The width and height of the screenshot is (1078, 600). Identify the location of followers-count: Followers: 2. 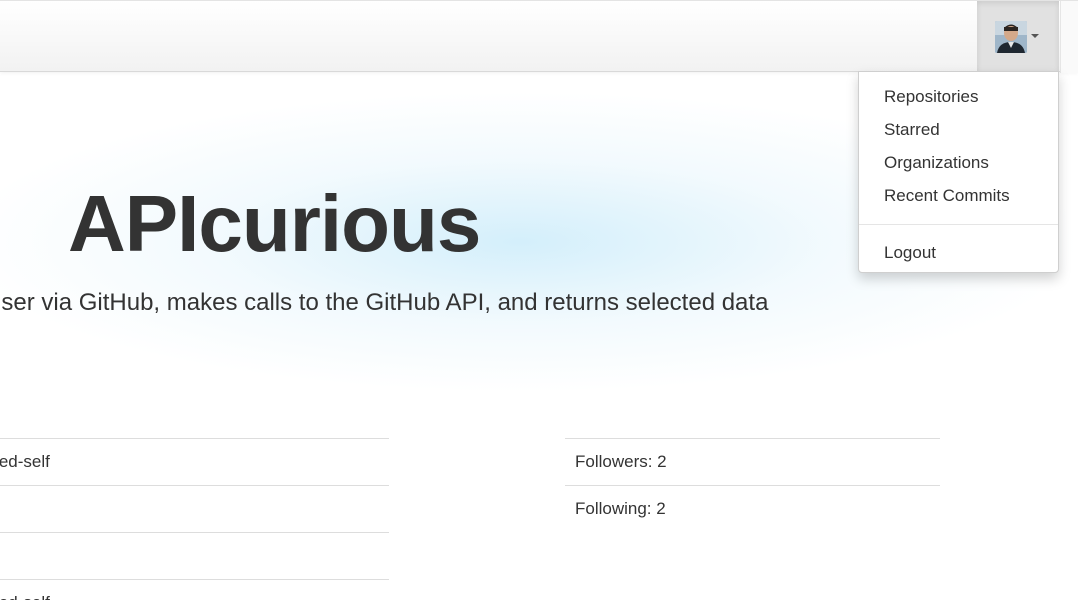
(621, 461).